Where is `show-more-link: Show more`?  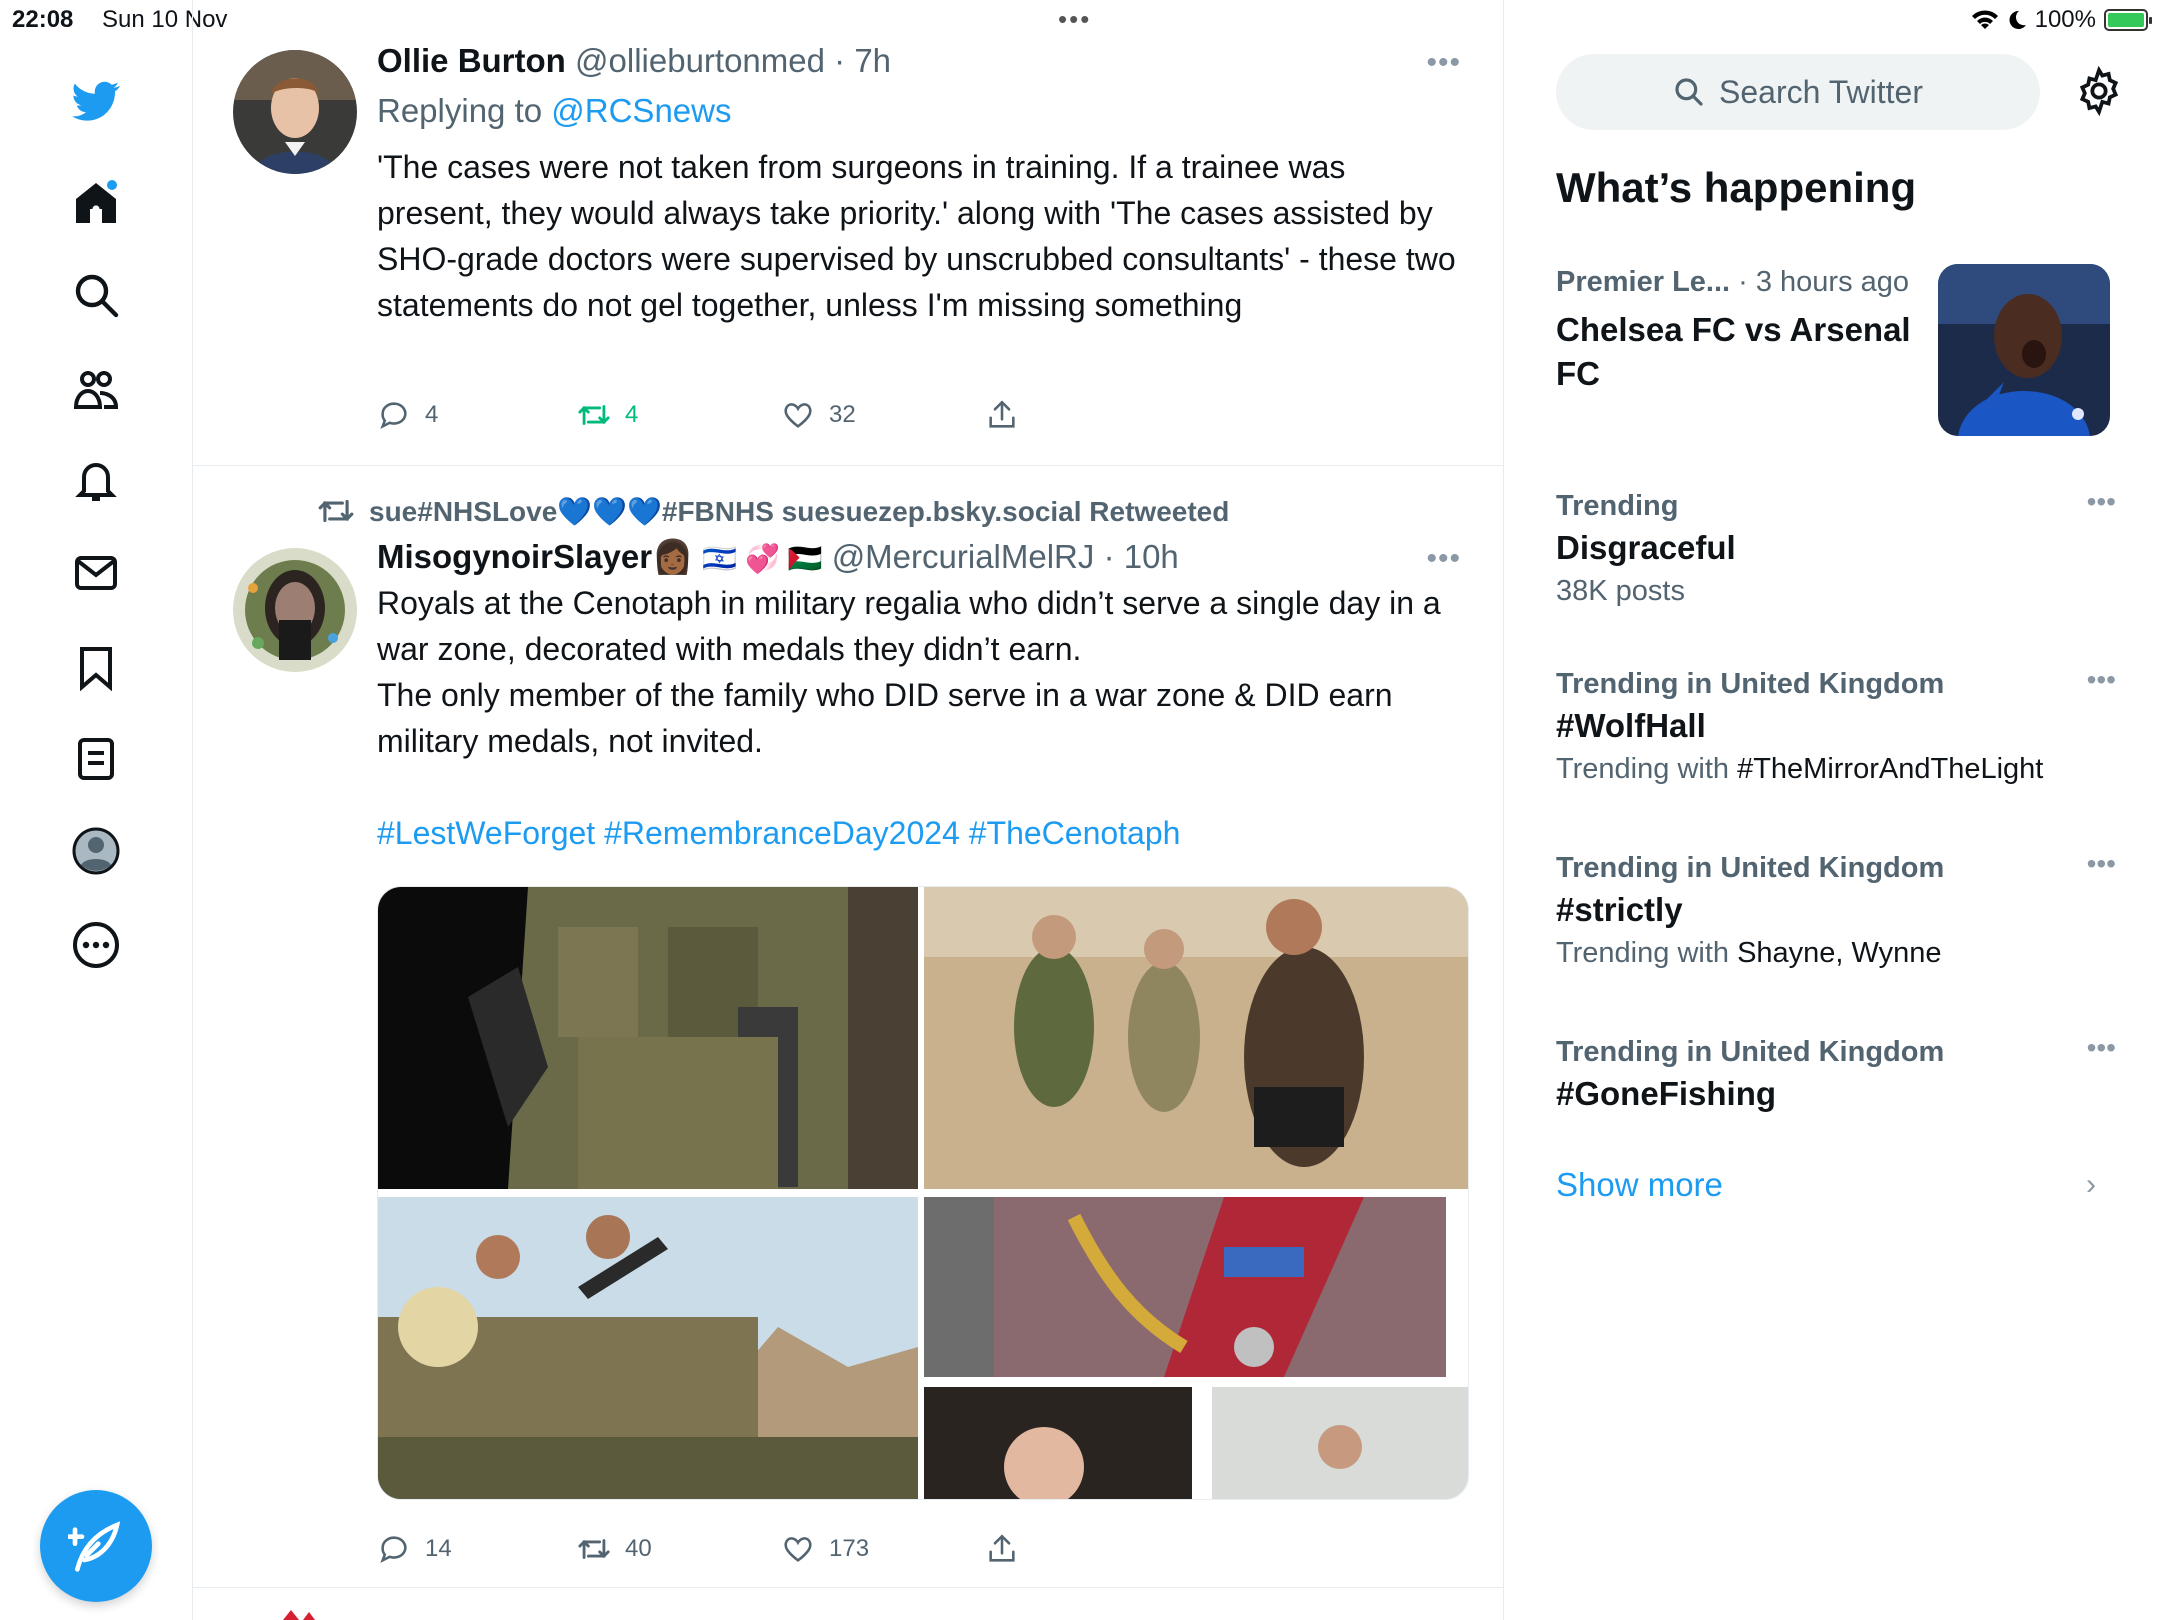 show-more-link: Show more is located at coordinates (1639, 1185).